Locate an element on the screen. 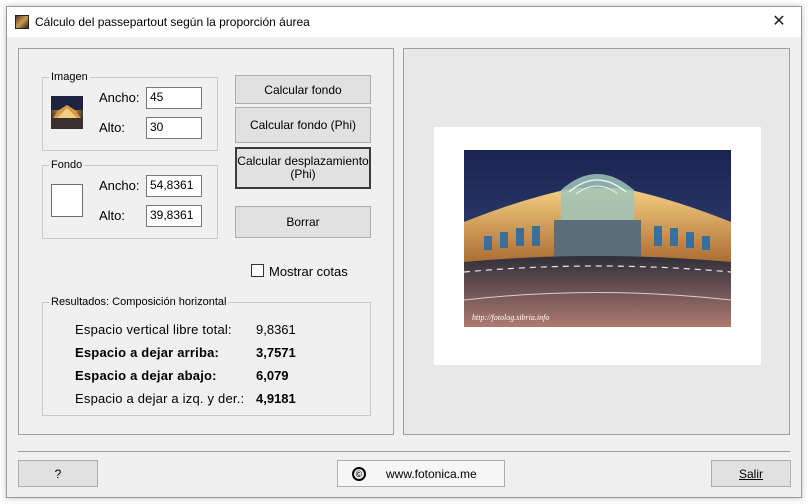 This screenshot has width=808, height=504. borrar-button: Borrar is located at coordinates (303, 222).